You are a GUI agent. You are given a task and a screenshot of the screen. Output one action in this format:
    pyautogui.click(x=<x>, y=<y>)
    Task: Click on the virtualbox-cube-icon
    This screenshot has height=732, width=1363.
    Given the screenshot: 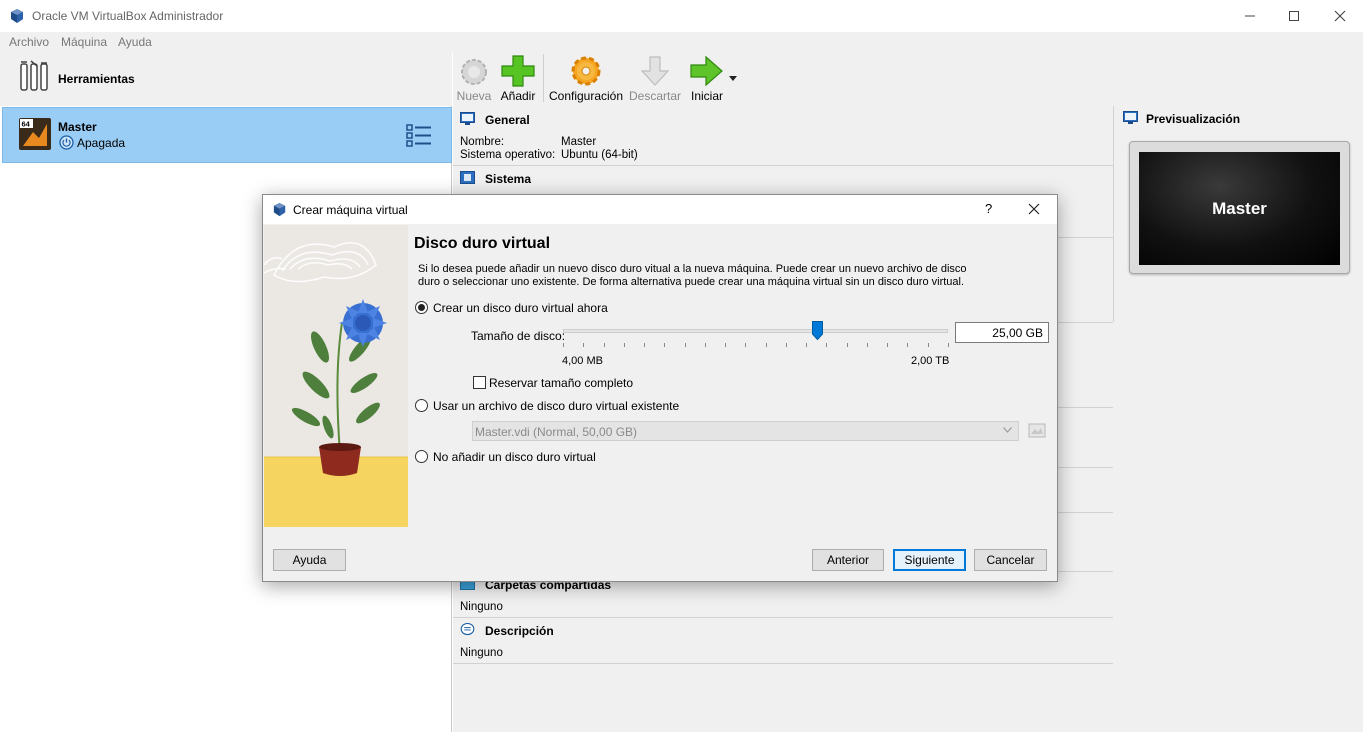 What is the action you would take?
    pyautogui.click(x=279, y=209)
    